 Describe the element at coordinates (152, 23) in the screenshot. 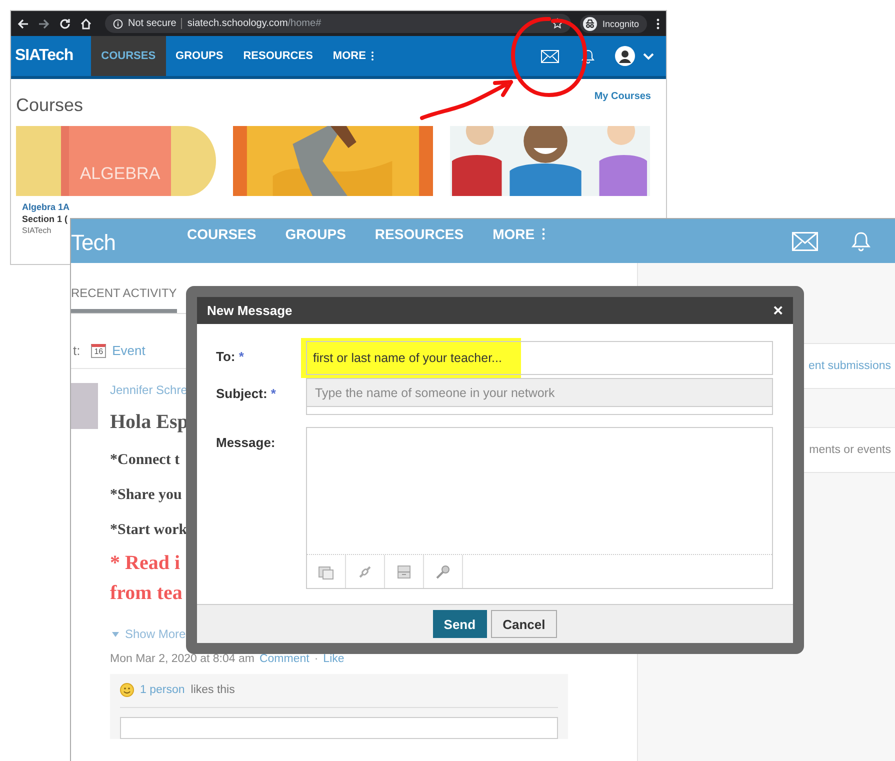

I see `security-label: Not secure` at that location.